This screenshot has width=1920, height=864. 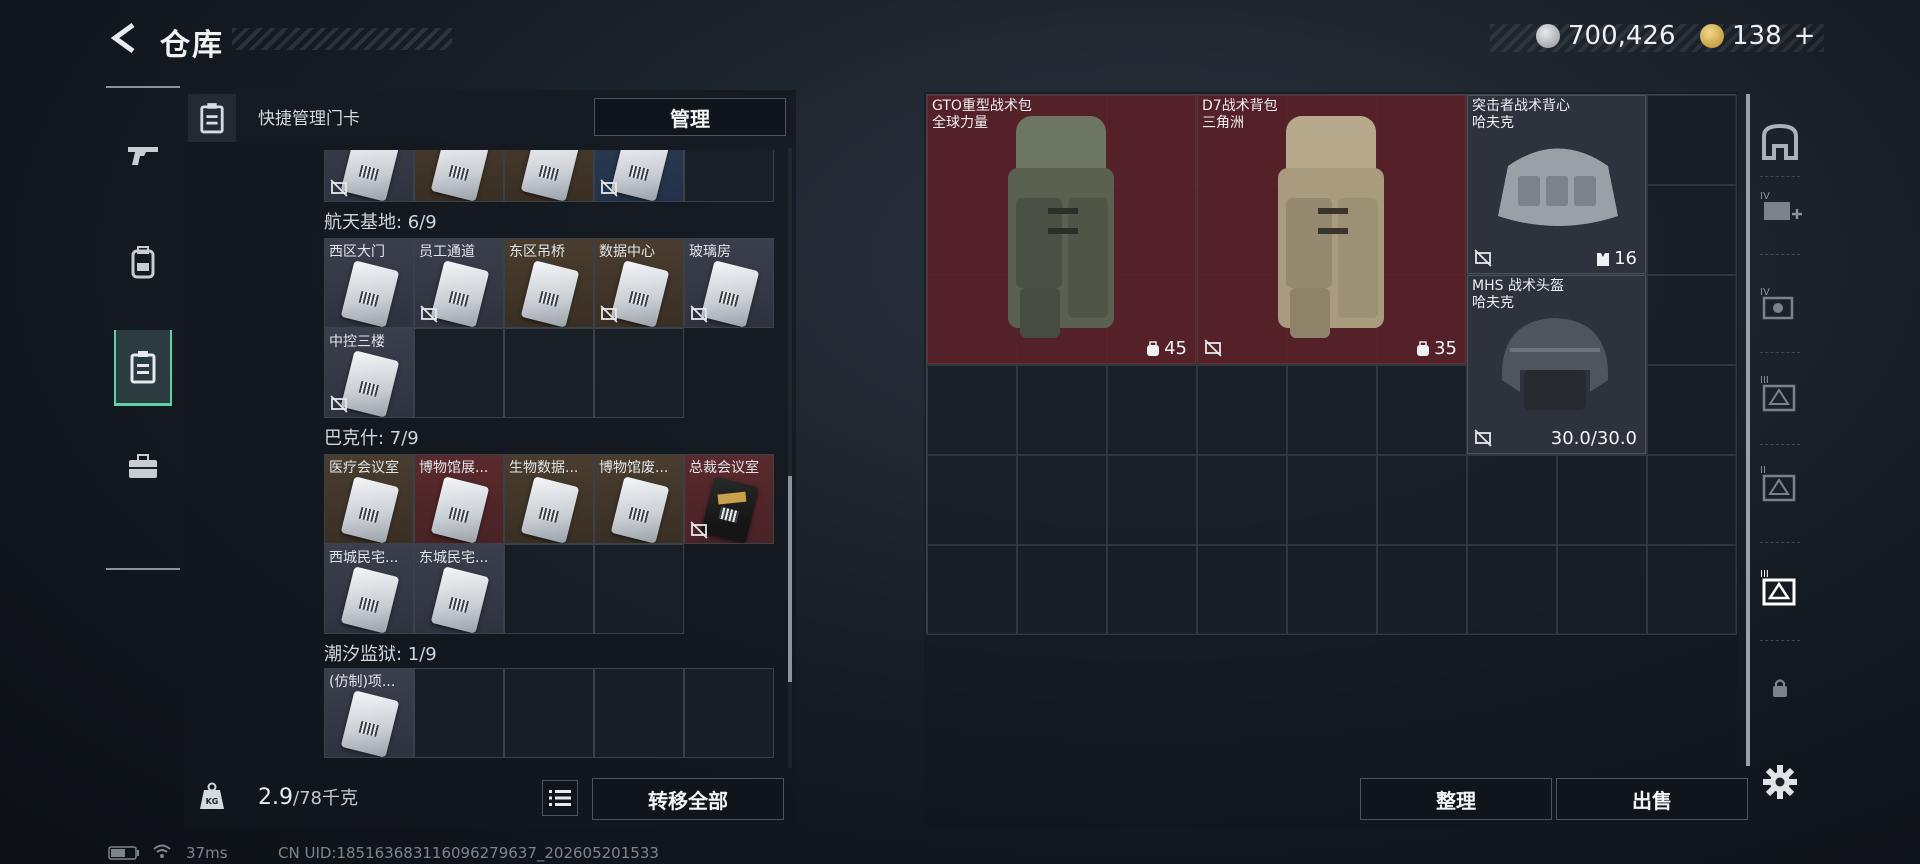 What do you see at coordinates (1757, 36) in the screenshot?
I see `currency-gold: 138 +` at bounding box center [1757, 36].